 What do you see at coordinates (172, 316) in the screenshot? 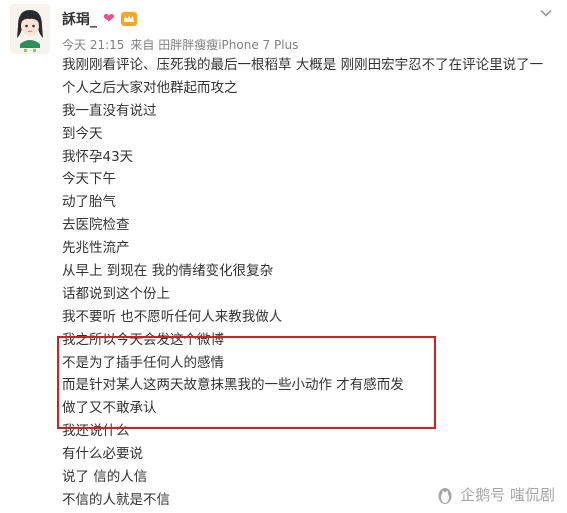
I see `content-line: 我不要听 也不愿听任何人来教我做人` at bounding box center [172, 316].